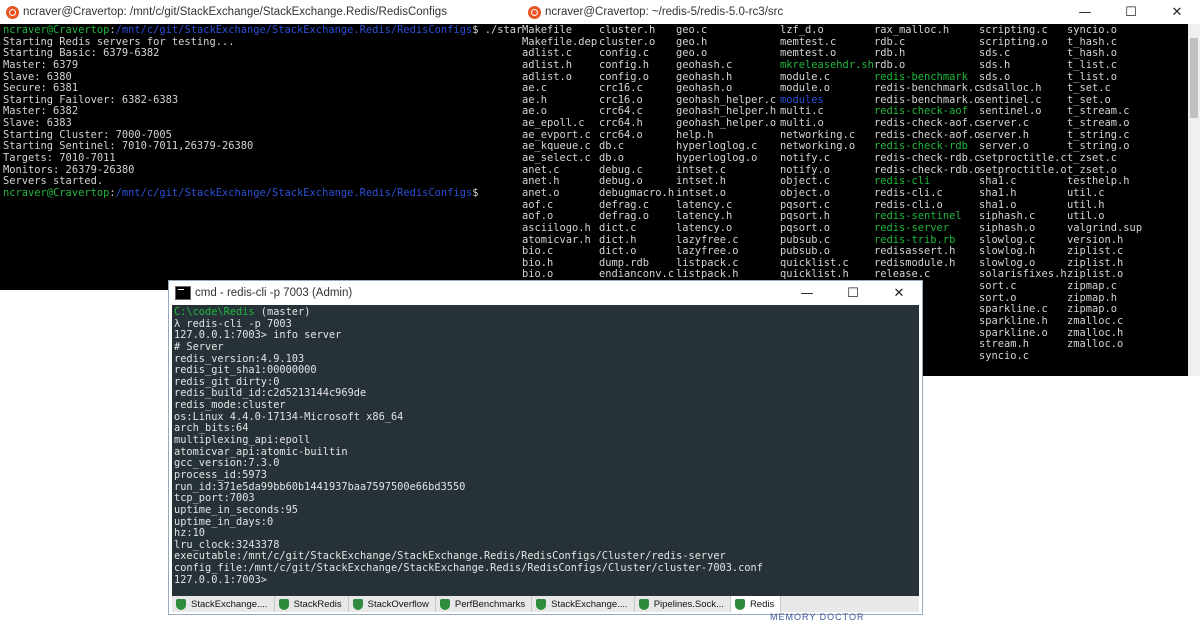 Image resolution: width=1200 pixels, height=622 pixels. Describe the element at coordinates (556, 158) in the screenshot. I see `file-item: ae_select.c` at that location.